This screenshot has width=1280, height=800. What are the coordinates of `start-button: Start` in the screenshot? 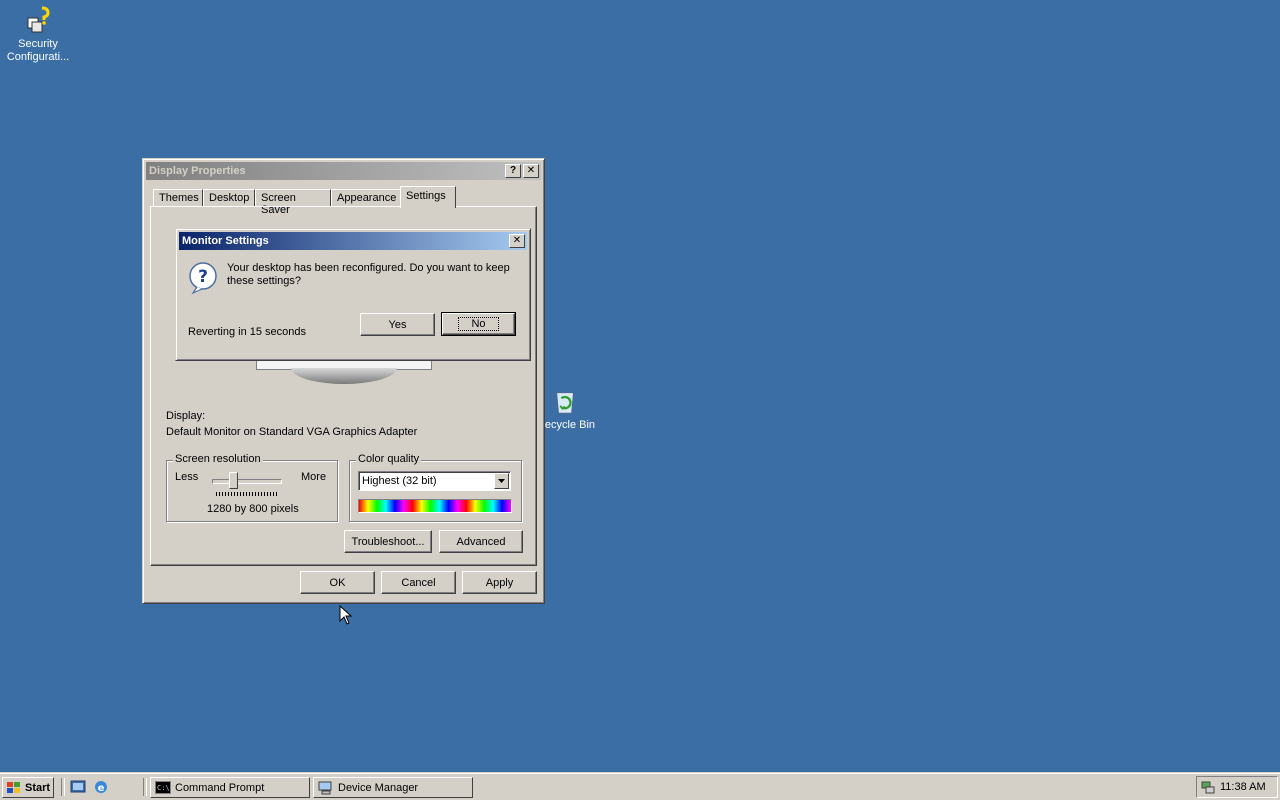 It's located at (28, 787).